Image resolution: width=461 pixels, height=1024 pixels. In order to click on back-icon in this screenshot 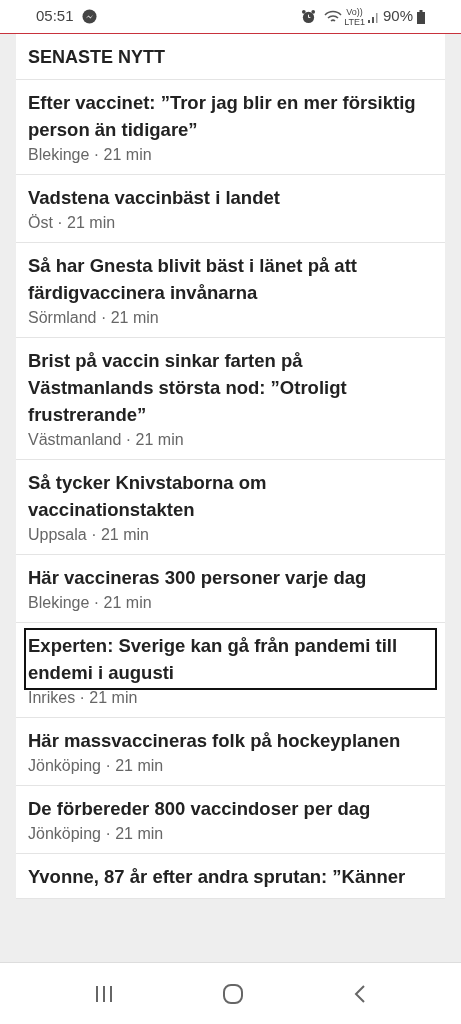, I will do `click(359, 993)`.